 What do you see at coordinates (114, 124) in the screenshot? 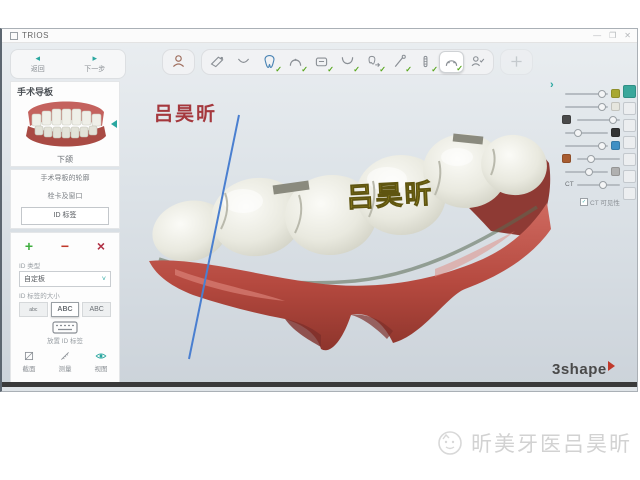
I see `flip-view-arrow-icon` at bounding box center [114, 124].